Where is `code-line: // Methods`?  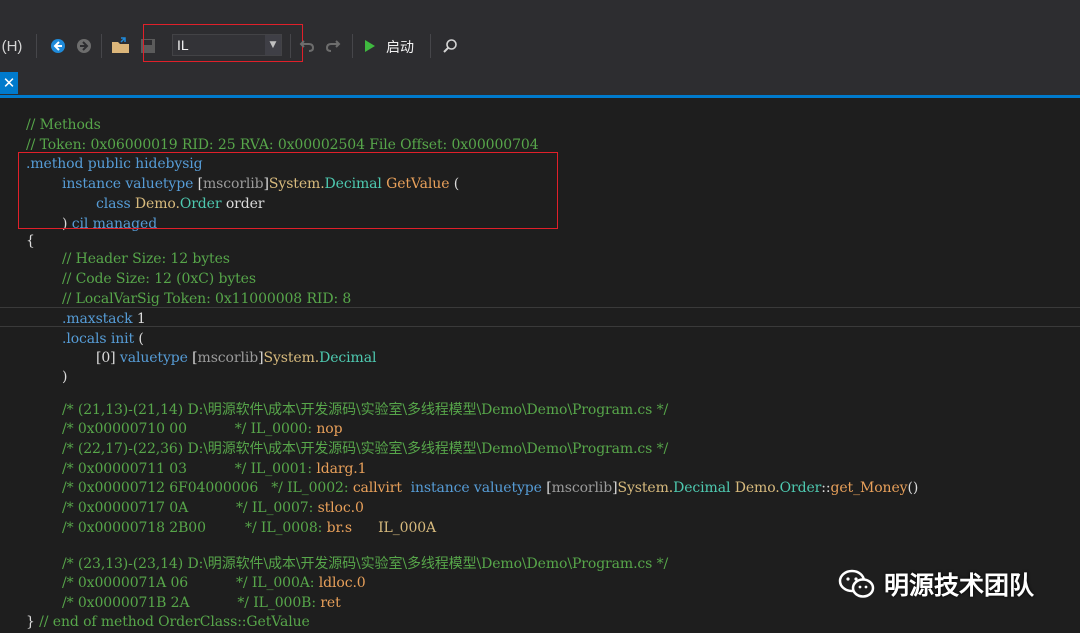 code-line: // Methods is located at coordinates (63, 125).